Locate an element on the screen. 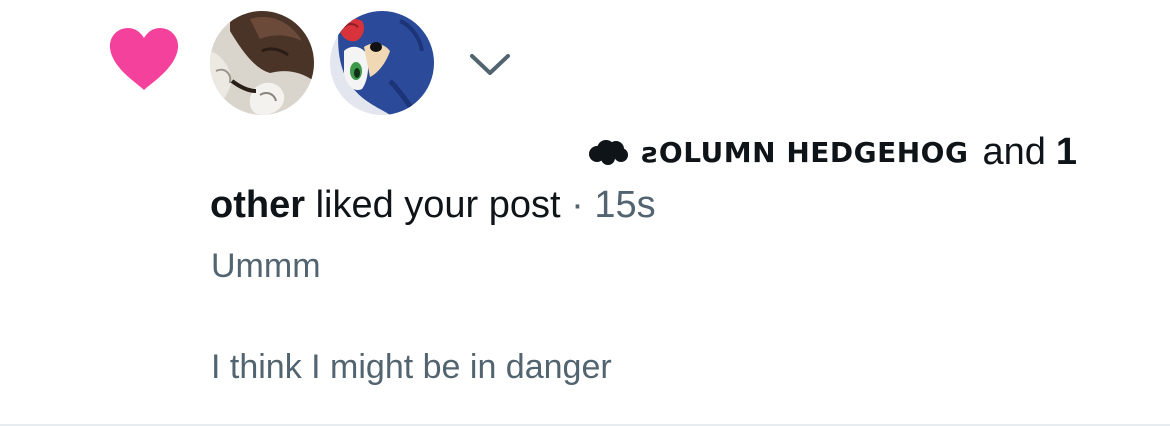 The width and height of the screenshot is (1170, 426). timestamp: 15s is located at coordinates (625, 205).